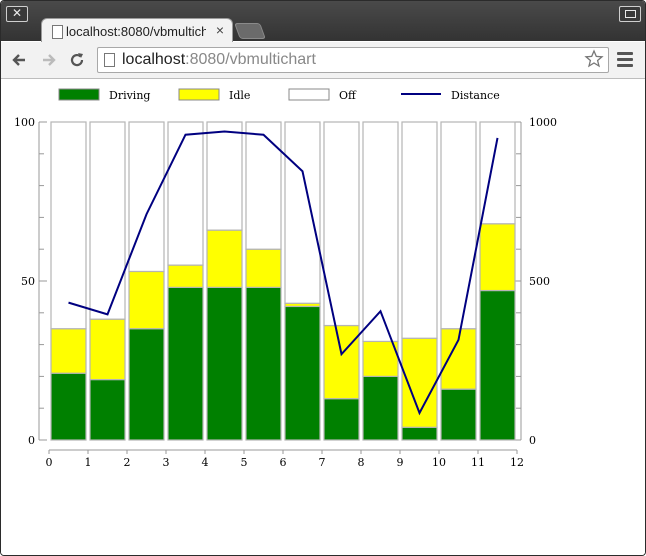 The width and height of the screenshot is (646, 556). I want to click on new-tab-button, so click(250, 31).